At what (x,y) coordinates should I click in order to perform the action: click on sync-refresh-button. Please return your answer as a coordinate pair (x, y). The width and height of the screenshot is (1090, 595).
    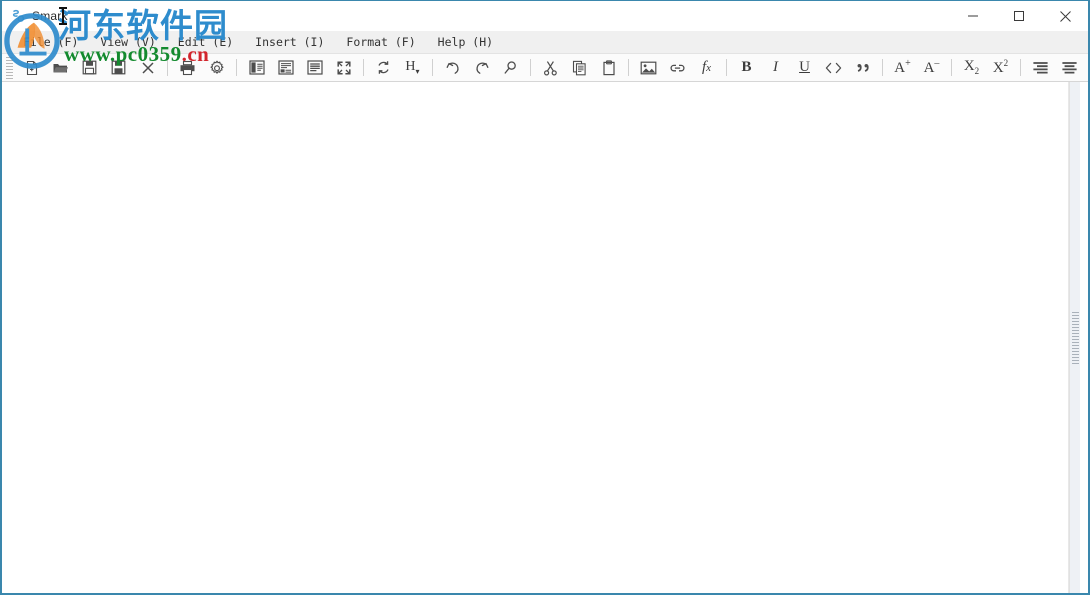
    Looking at the image, I should click on (383, 68).